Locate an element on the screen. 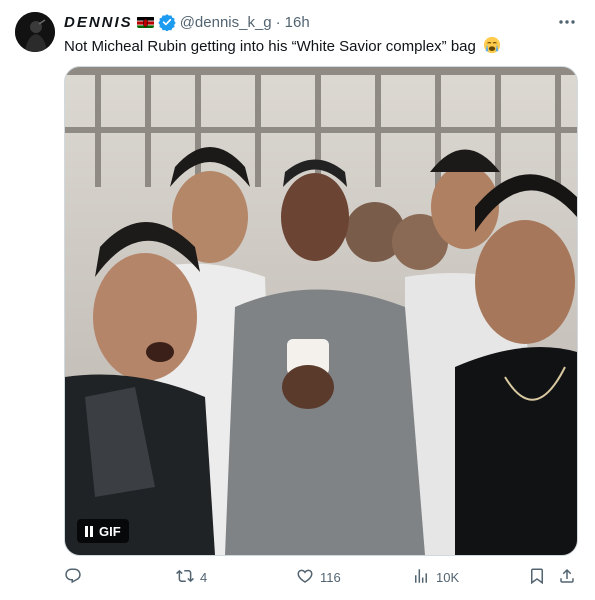  like-button: 116 is located at coordinates (318, 577).